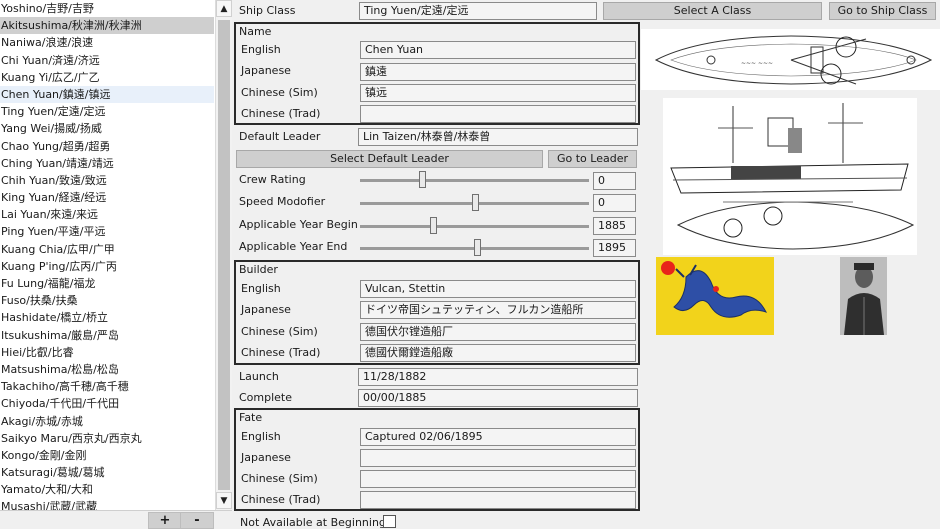  I want to click on builder-chinese-sim-label: Chinese (Sim), so click(279, 331).